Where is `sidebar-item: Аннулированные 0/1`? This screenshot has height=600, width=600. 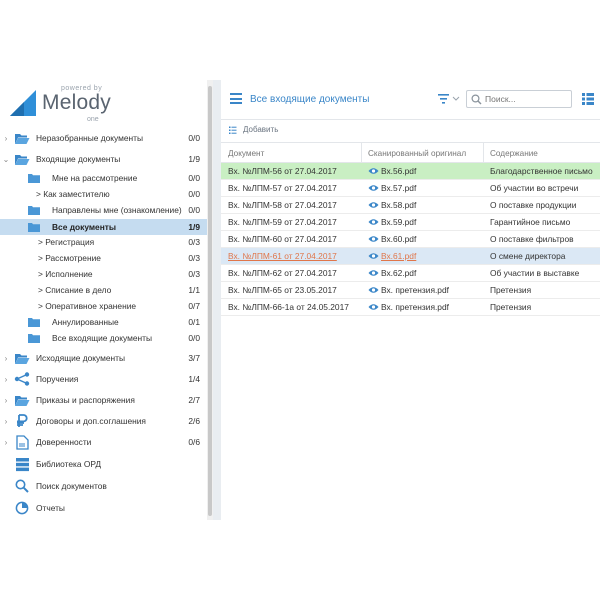 sidebar-item: Аннулированные 0/1 is located at coordinates (103, 322).